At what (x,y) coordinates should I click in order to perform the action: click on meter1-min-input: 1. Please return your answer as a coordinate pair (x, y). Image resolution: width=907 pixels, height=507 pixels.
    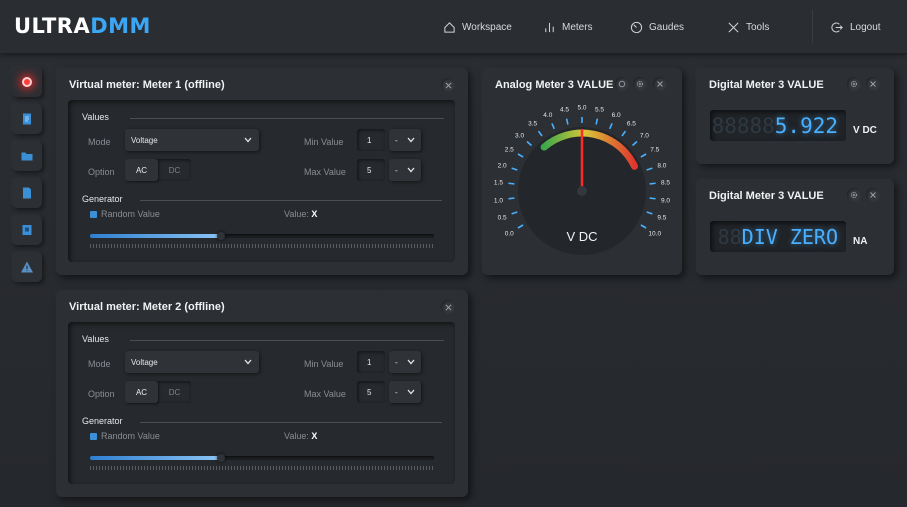
    Looking at the image, I should click on (371, 140).